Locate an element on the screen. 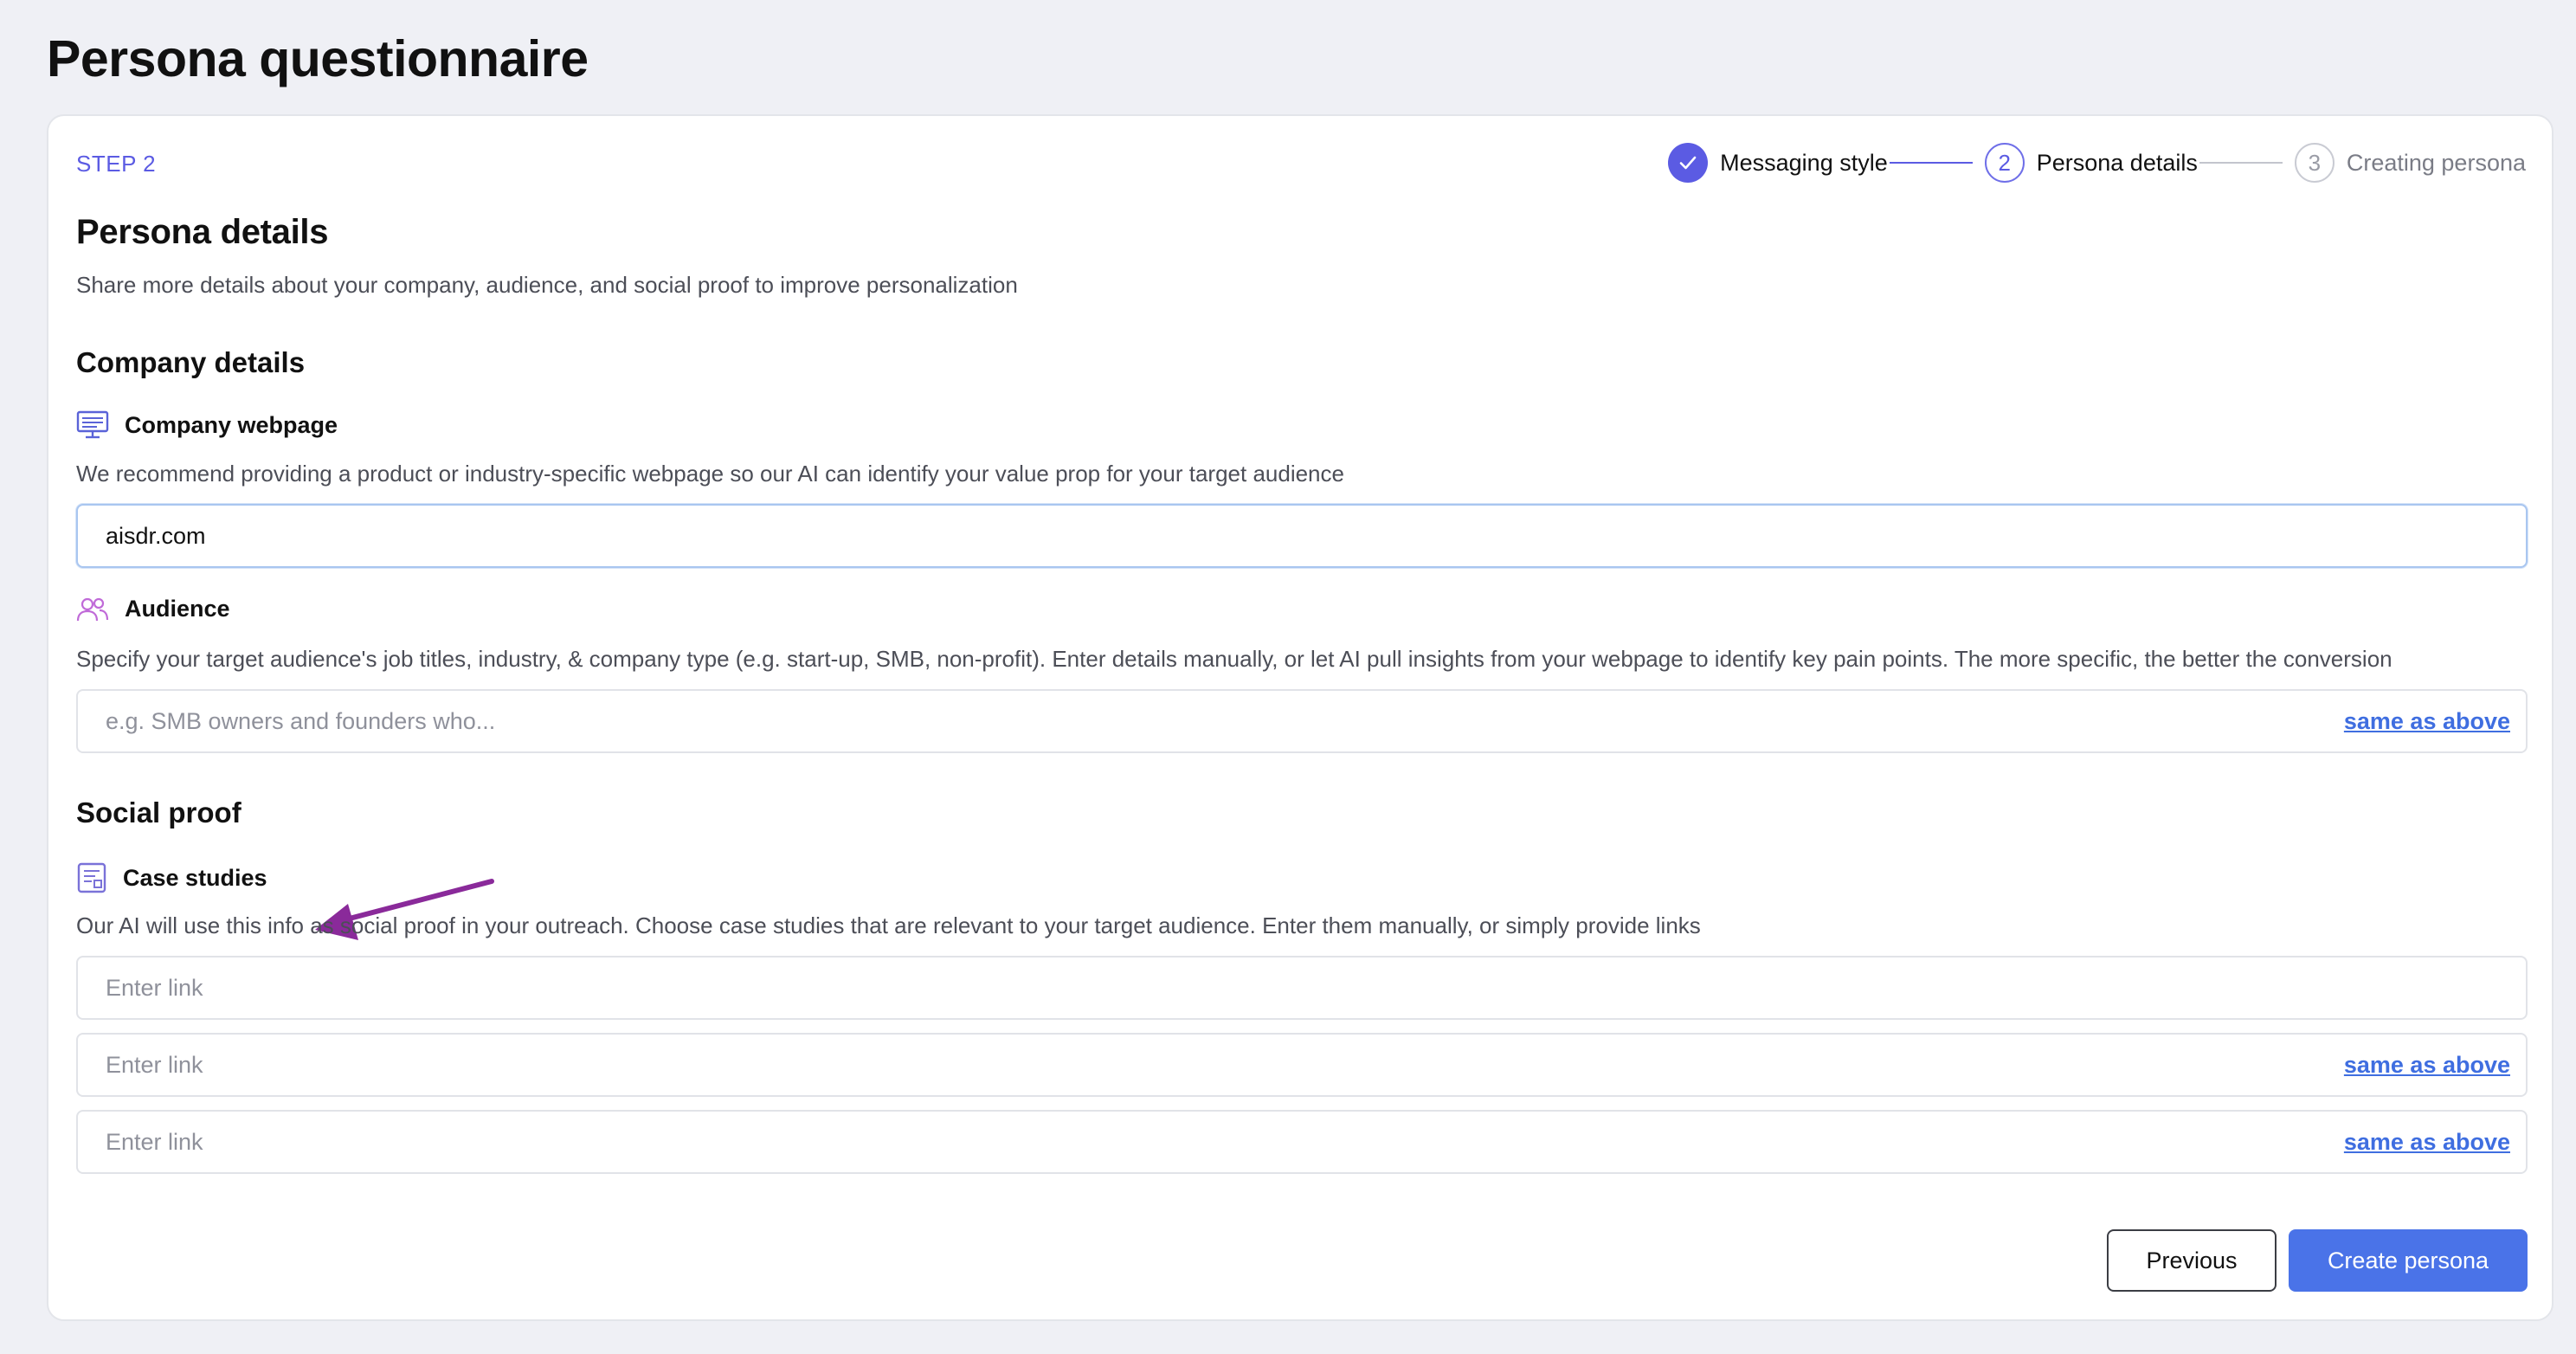  audience-label: Audience is located at coordinates (177, 609).